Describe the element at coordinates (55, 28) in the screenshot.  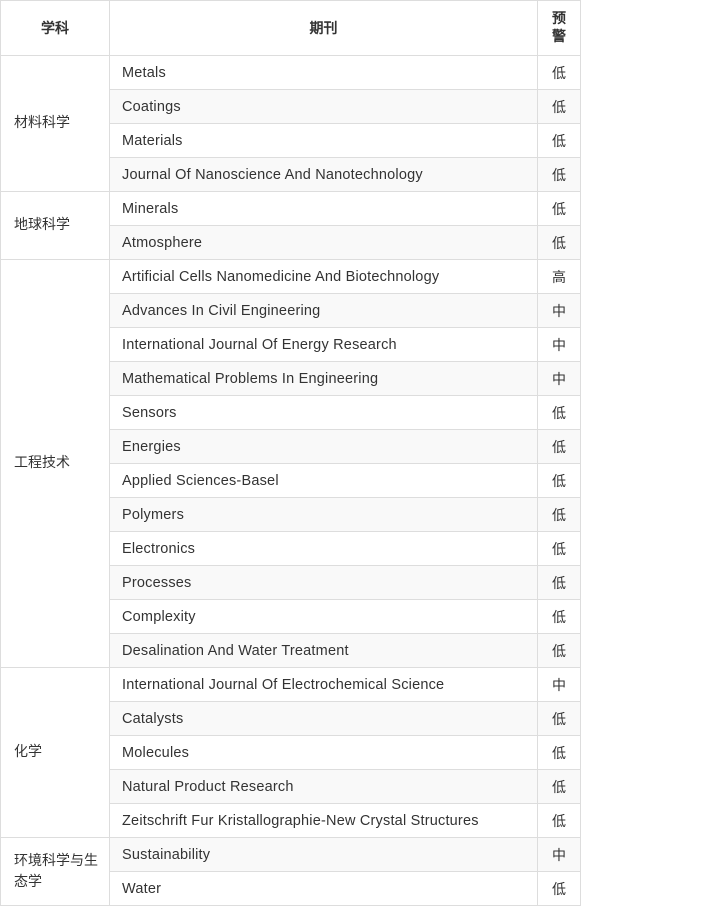
I see `header-subject: 学科` at that location.